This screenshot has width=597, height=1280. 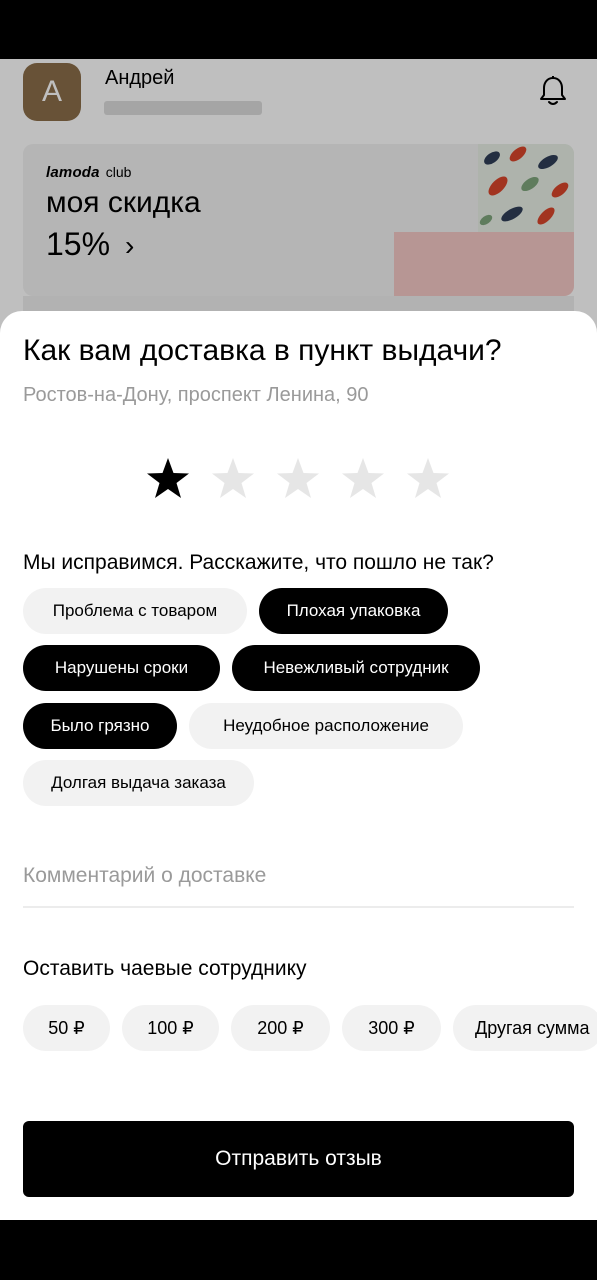 What do you see at coordinates (165, 968) in the screenshot?
I see `tips-title: Оставить чаевые сотруднику` at bounding box center [165, 968].